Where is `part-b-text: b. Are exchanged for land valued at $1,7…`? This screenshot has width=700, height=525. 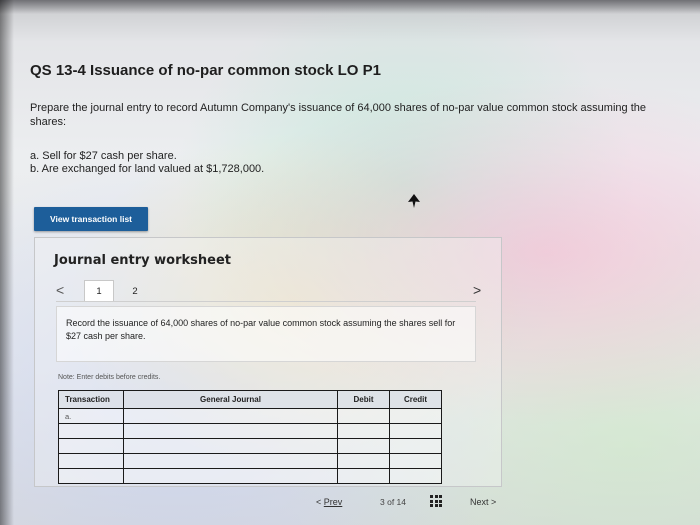
part-b-text: b. Are exchanged for land valued at $1,7… is located at coordinates (147, 169).